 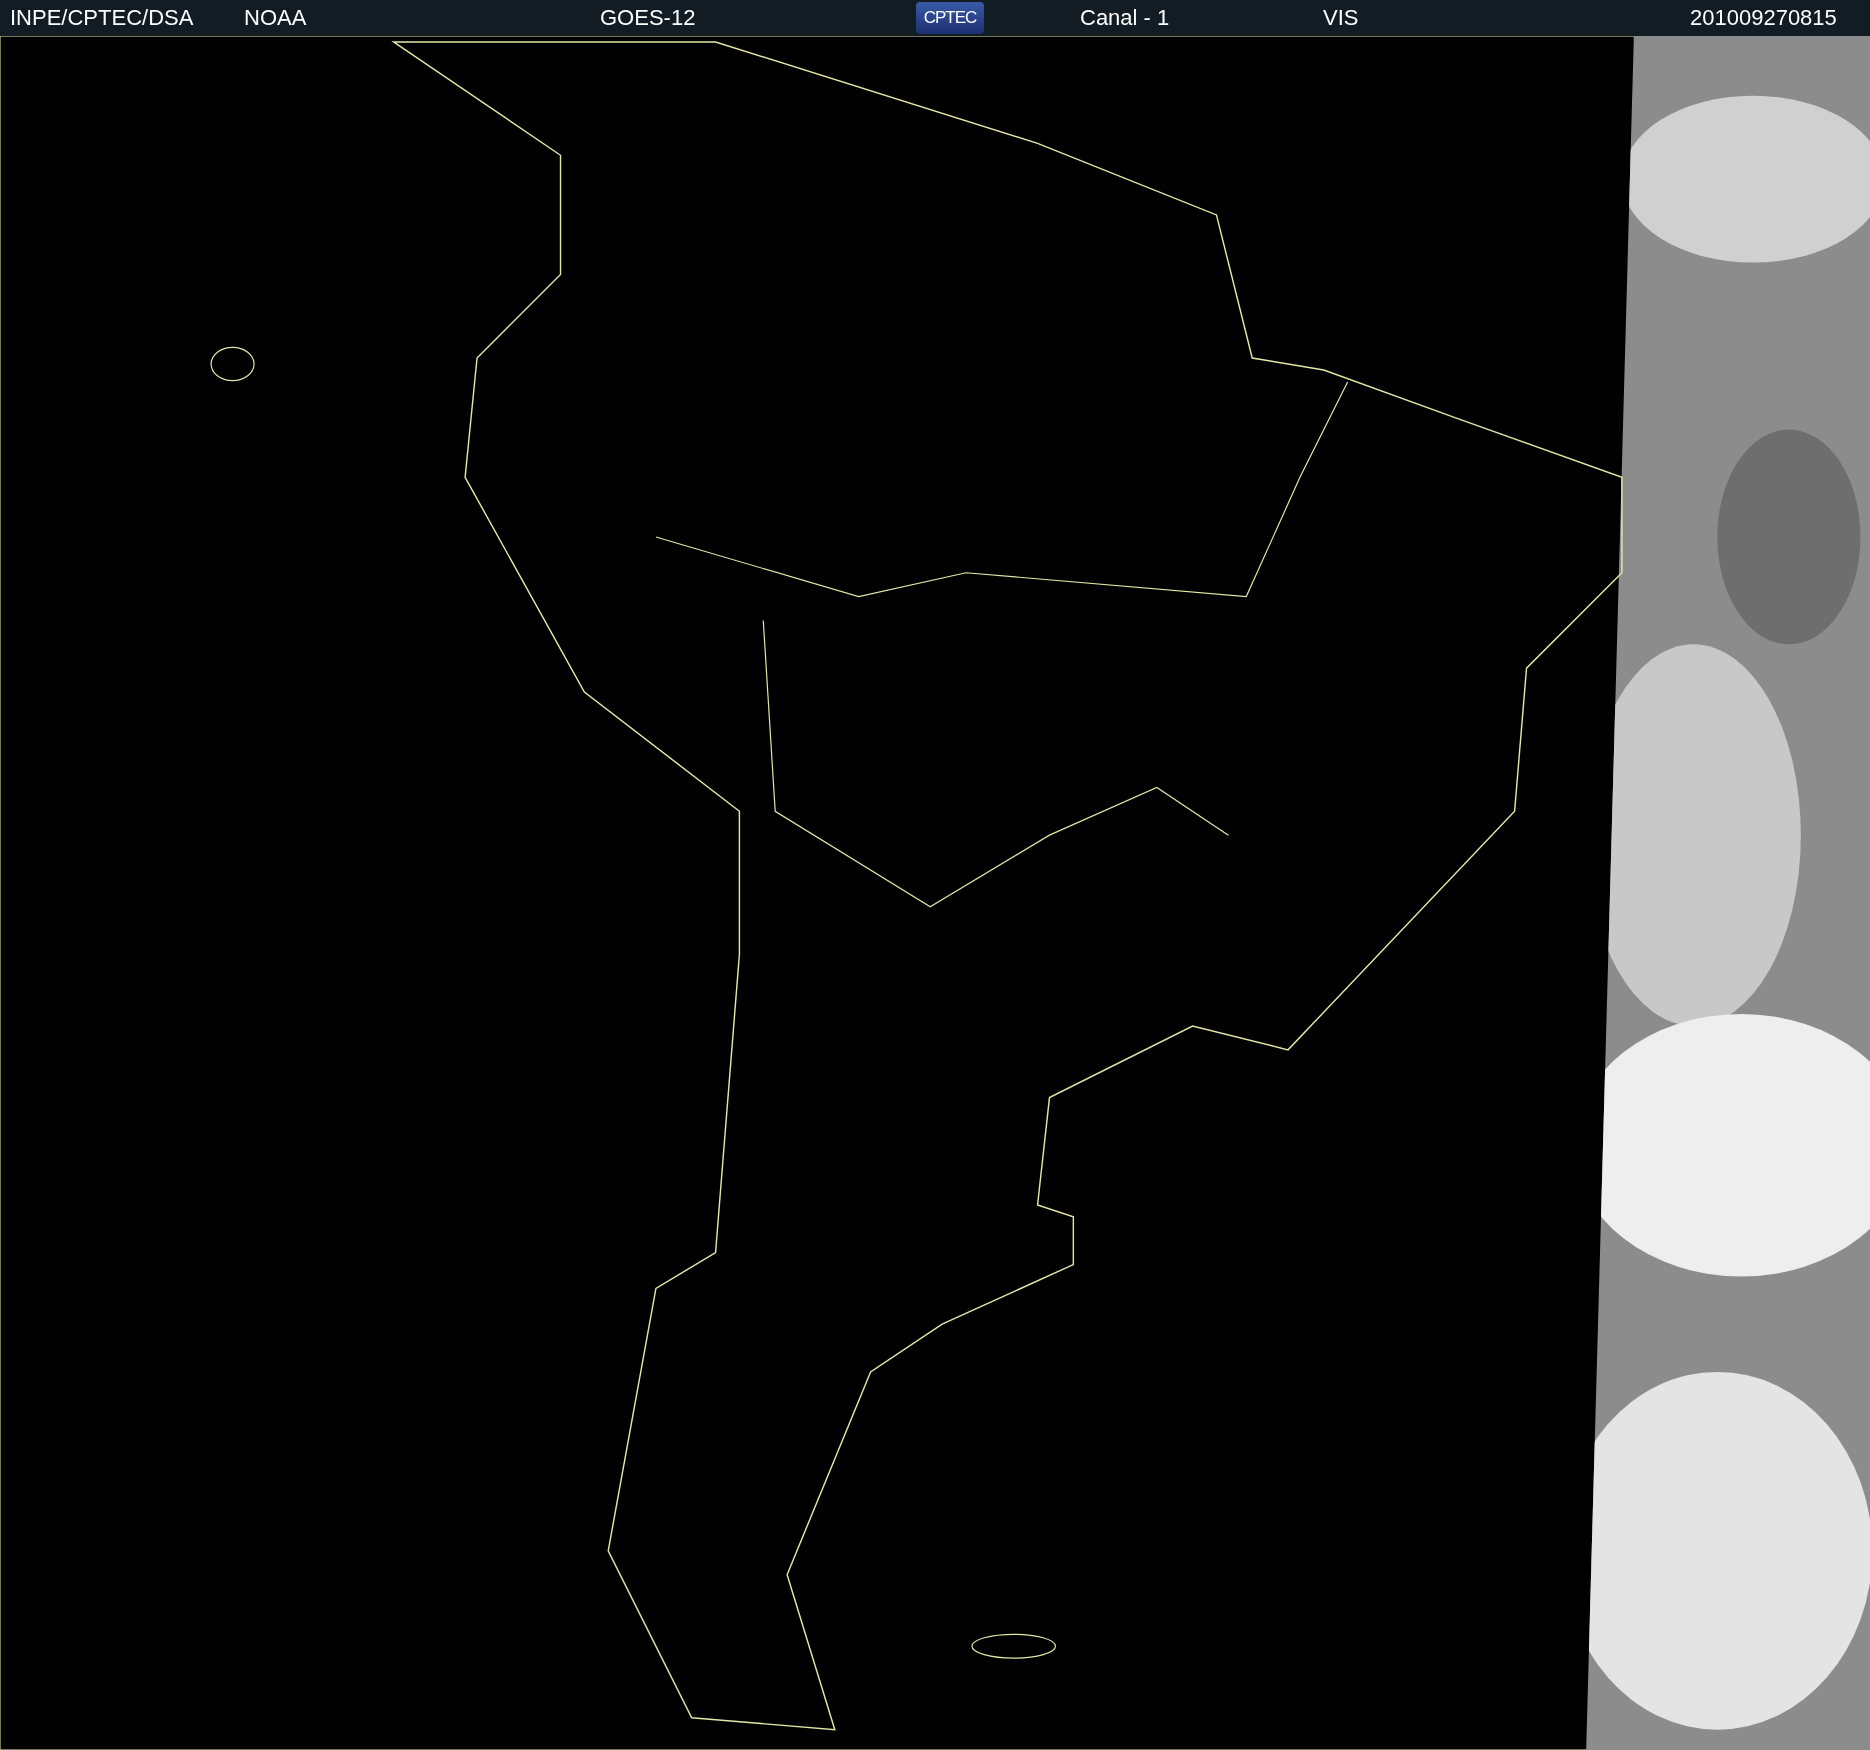 What do you see at coordinates (648, 18) in the screenshot?
I see `satellite-label: GOES-12` at bounding box center [648, 18].